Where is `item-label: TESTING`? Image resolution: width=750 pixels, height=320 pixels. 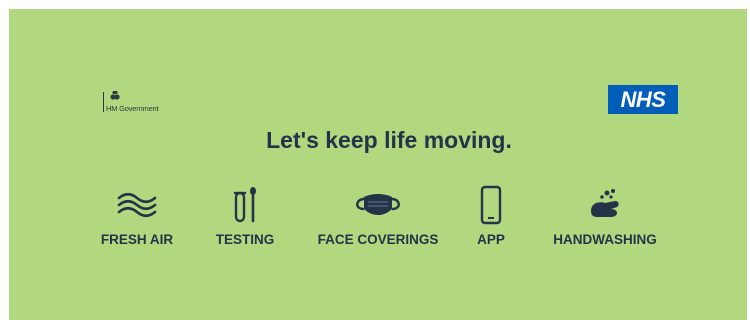 item-label: TESTING is located at coordinates (245, 239).